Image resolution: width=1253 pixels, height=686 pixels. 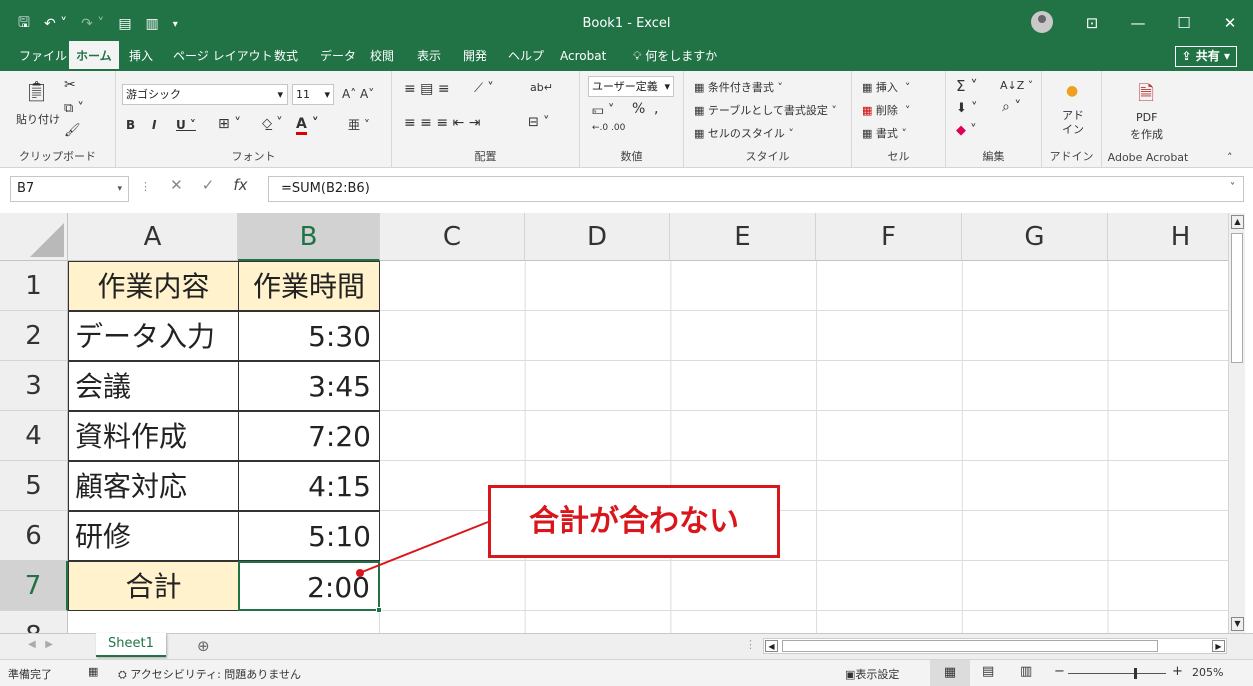 What do you see at coordinates (153, 586) in the screenshot?
I see `cell-a7: 合計` at bounding box center [153, 586].